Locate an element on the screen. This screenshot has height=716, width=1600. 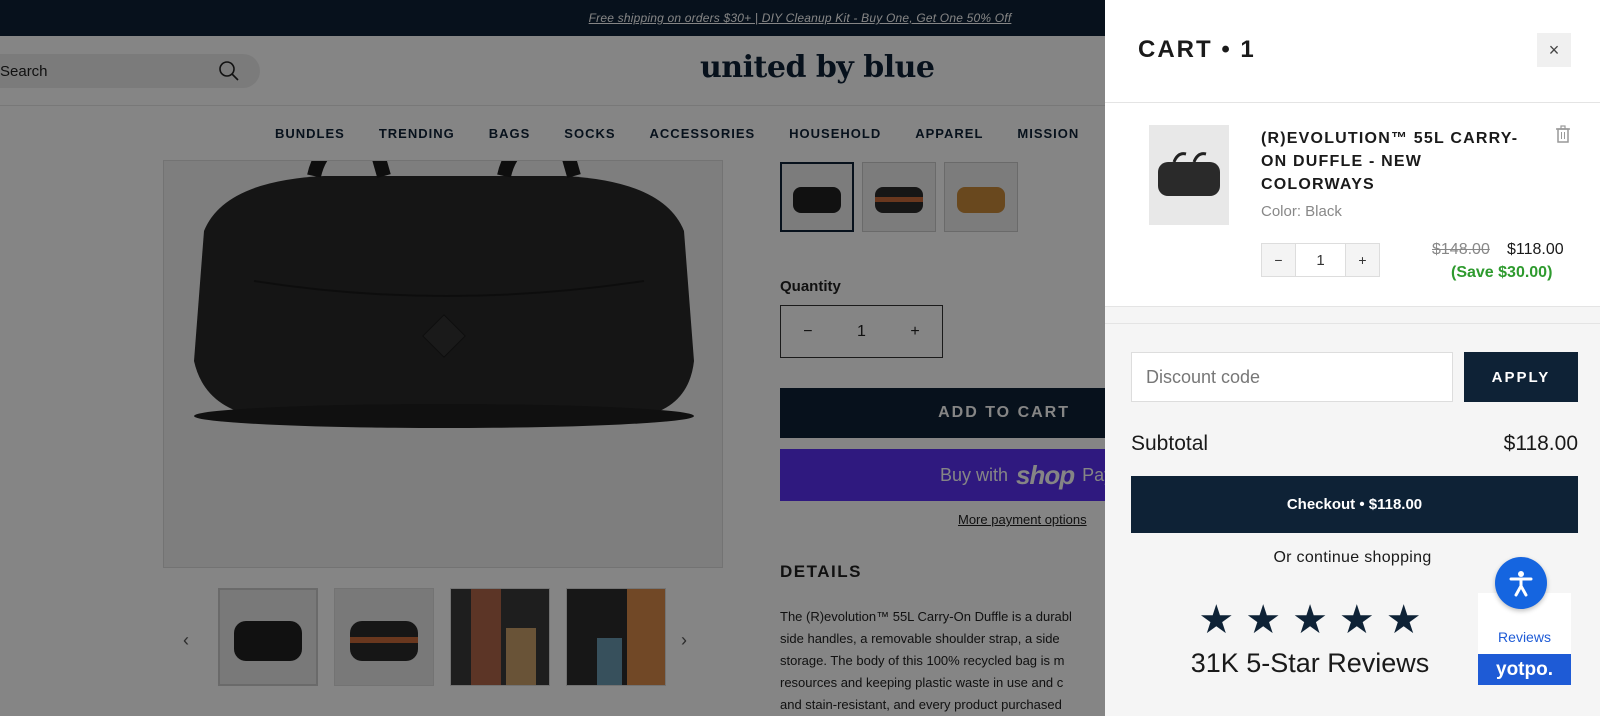
yotpo-reviews-label: Reviews is located at coordinates (1524, 637).